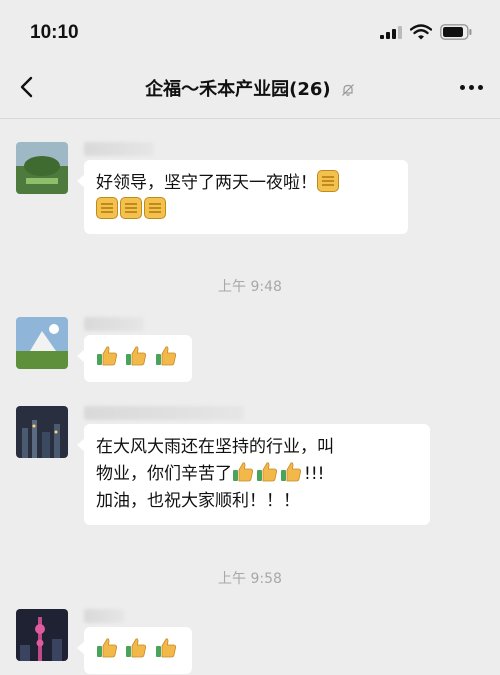  Describe the element at coordinates (238, 89) in the screenshot. I see `group-title: 企福～禾本产业园(26)` at that location.